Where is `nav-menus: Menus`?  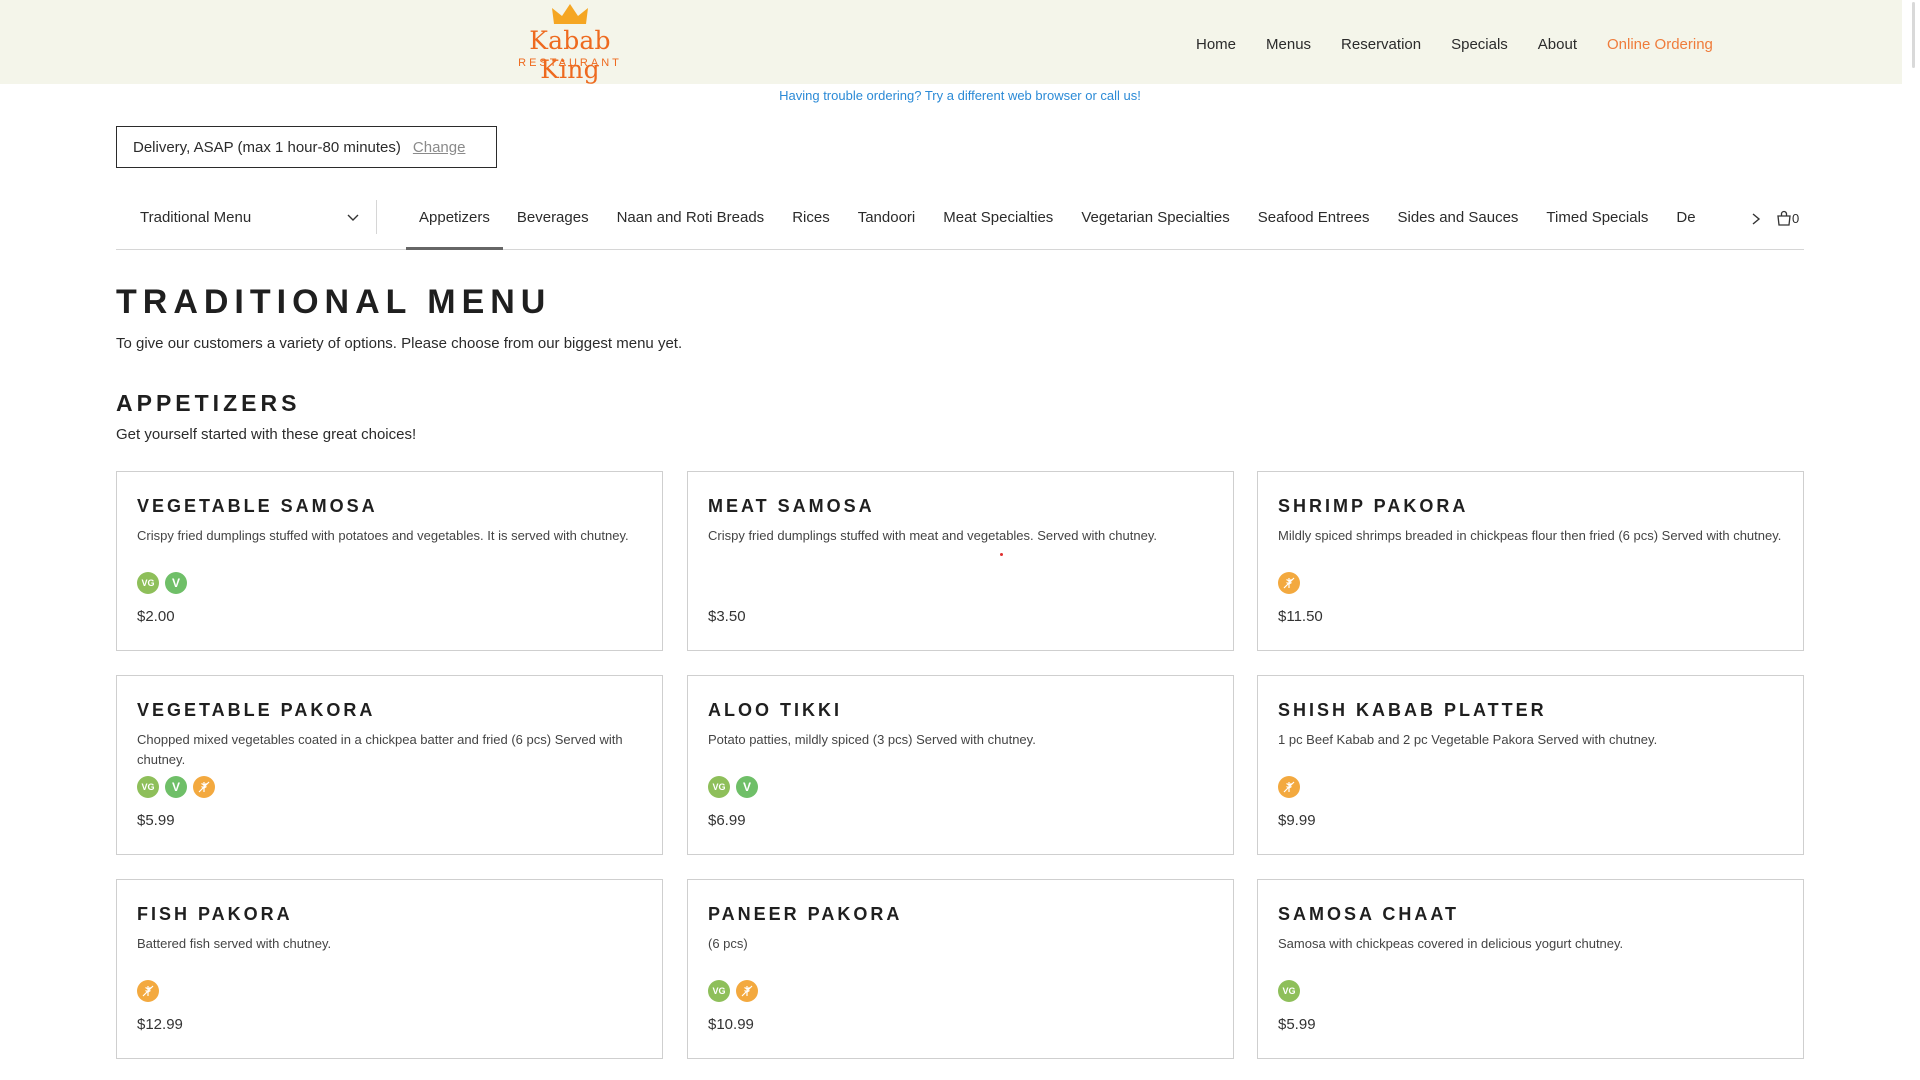
nav-menus: Menus is located at coordinates (1288, 44).